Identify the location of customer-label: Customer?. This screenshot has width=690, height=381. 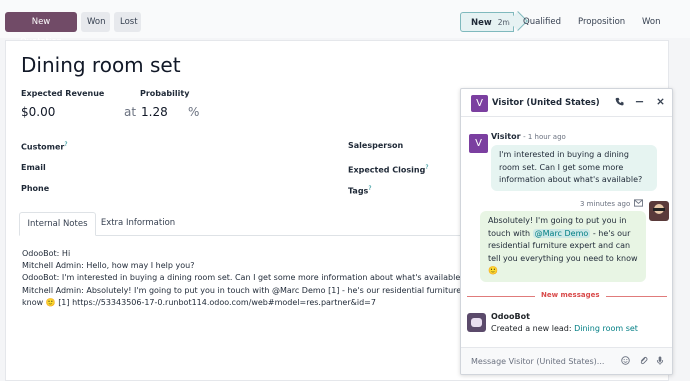
(44, 146).